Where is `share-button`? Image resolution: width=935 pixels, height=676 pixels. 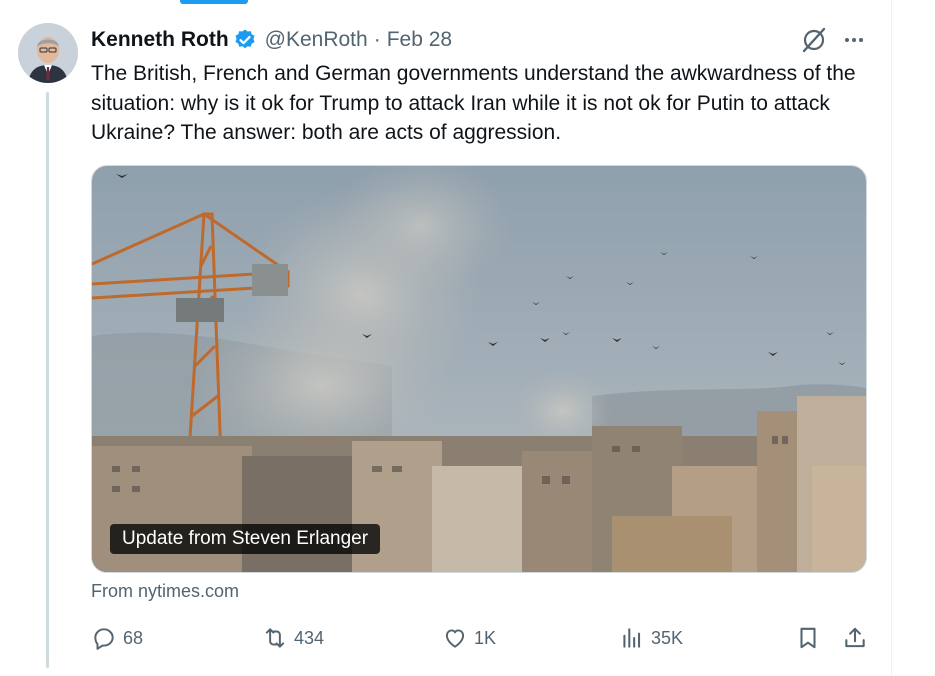 share-button is located at coordinates (855, 638).